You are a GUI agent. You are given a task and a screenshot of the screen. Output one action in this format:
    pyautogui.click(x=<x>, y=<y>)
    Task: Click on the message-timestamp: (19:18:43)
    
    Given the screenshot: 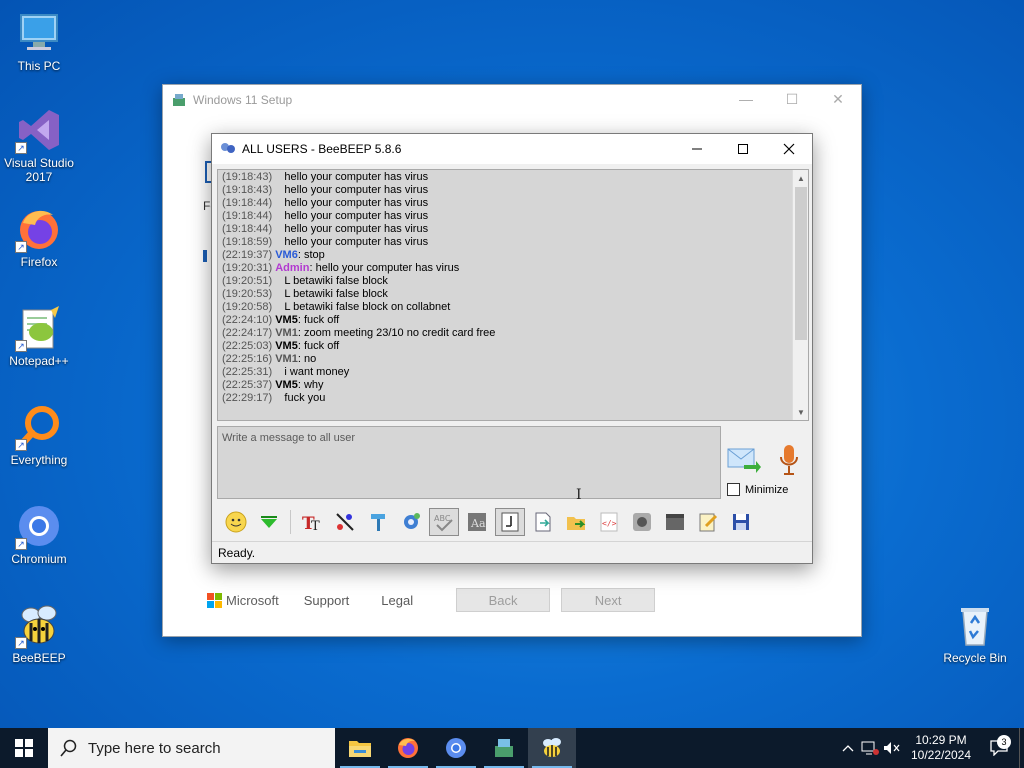 What is the action you would take?
    pyautogui.click(x=247, y=177)
    